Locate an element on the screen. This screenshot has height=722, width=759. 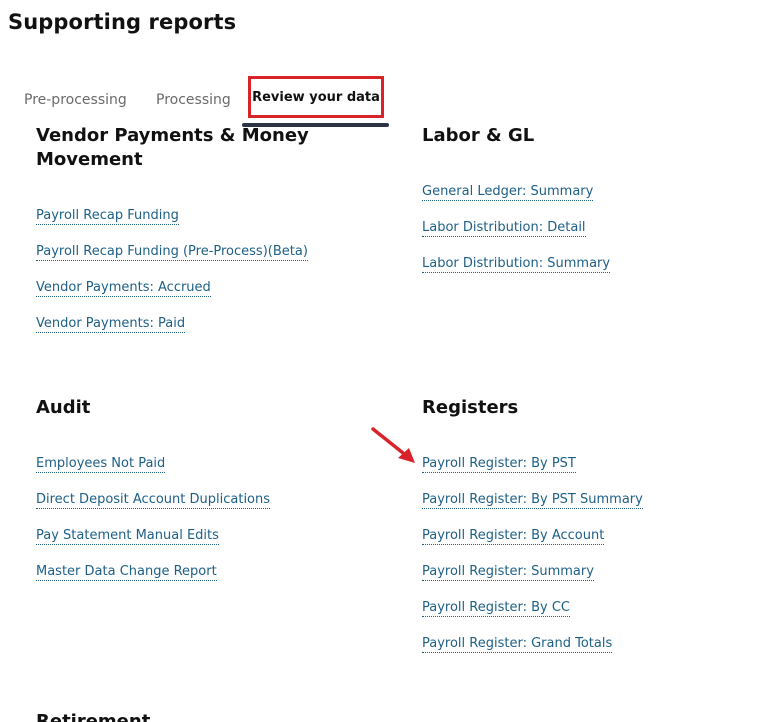
page-title: Supporting reports is located at coordinates (122, 22).